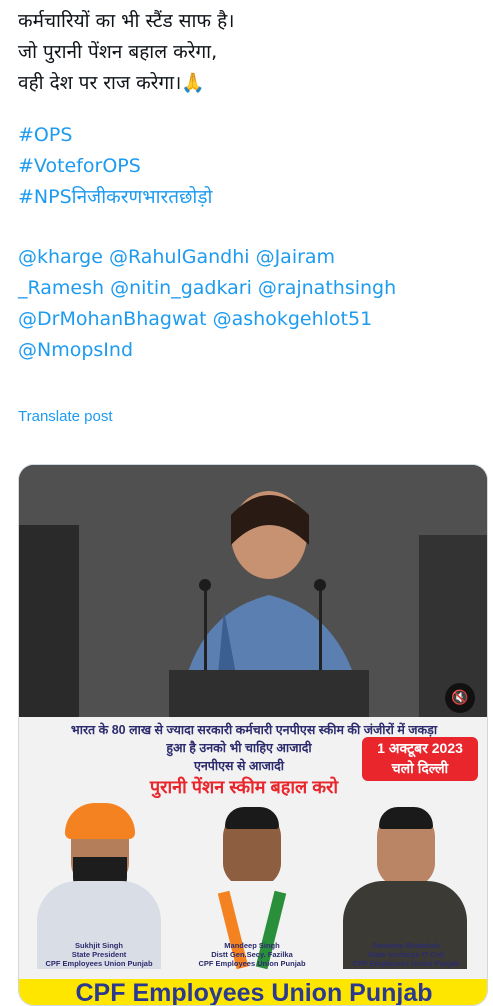  Describe the element at coordinates (420, 748) in the screenshot. I see `date-badge-date: 1 अक्टूबर 2023` at that location.